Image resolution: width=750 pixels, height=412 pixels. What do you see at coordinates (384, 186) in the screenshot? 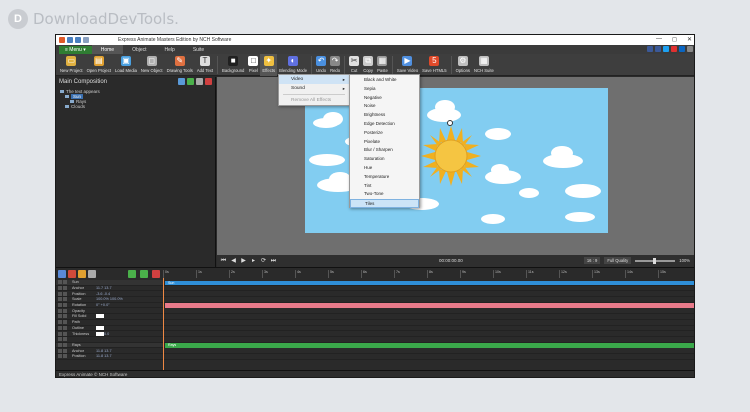
I see `submenu-item-tint: Tint` at bounding box center [384, 186].